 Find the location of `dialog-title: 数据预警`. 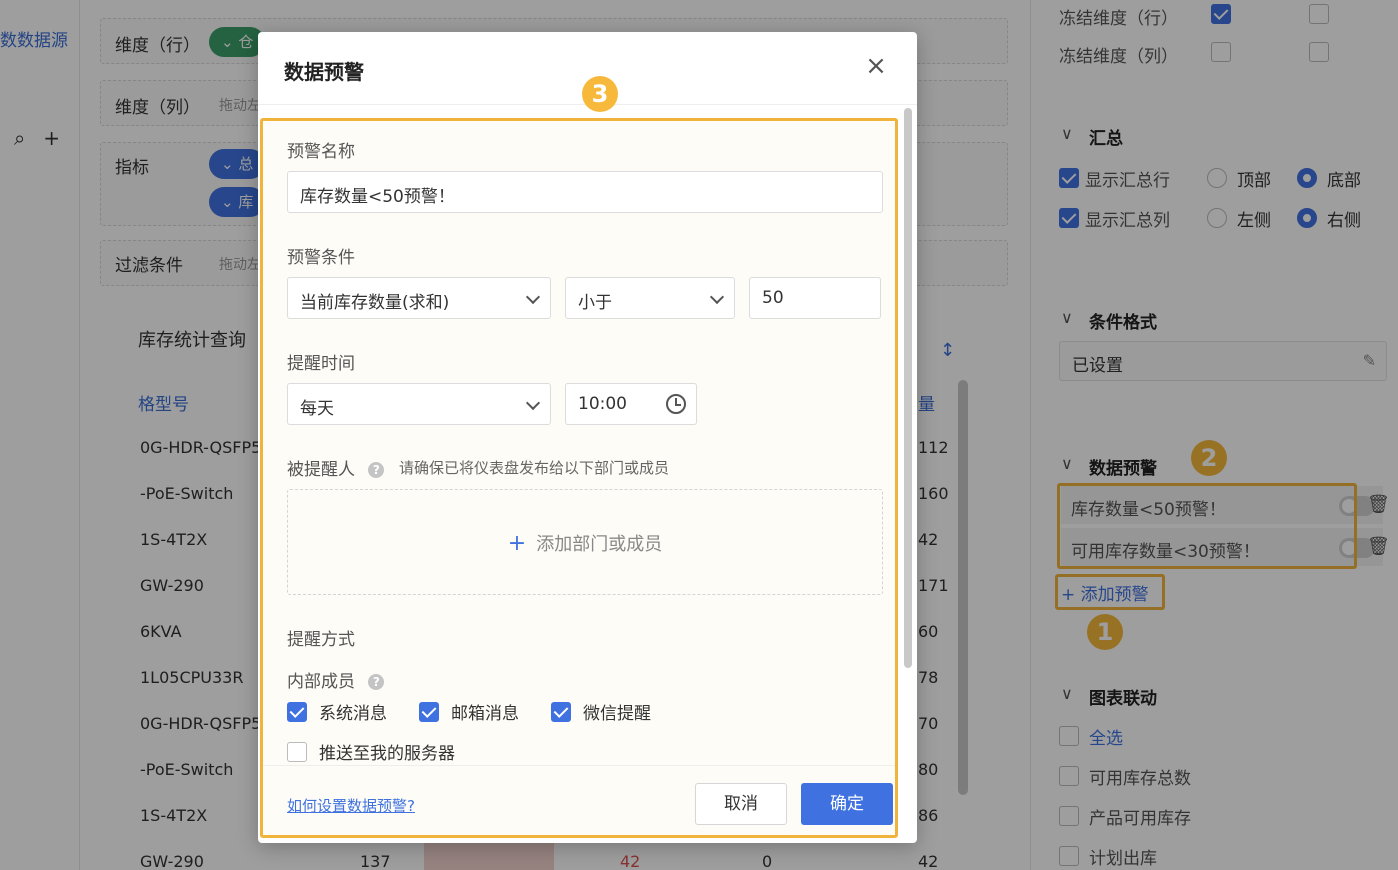

dialog-title: 数据预警 is located at coordinates (324, 72).